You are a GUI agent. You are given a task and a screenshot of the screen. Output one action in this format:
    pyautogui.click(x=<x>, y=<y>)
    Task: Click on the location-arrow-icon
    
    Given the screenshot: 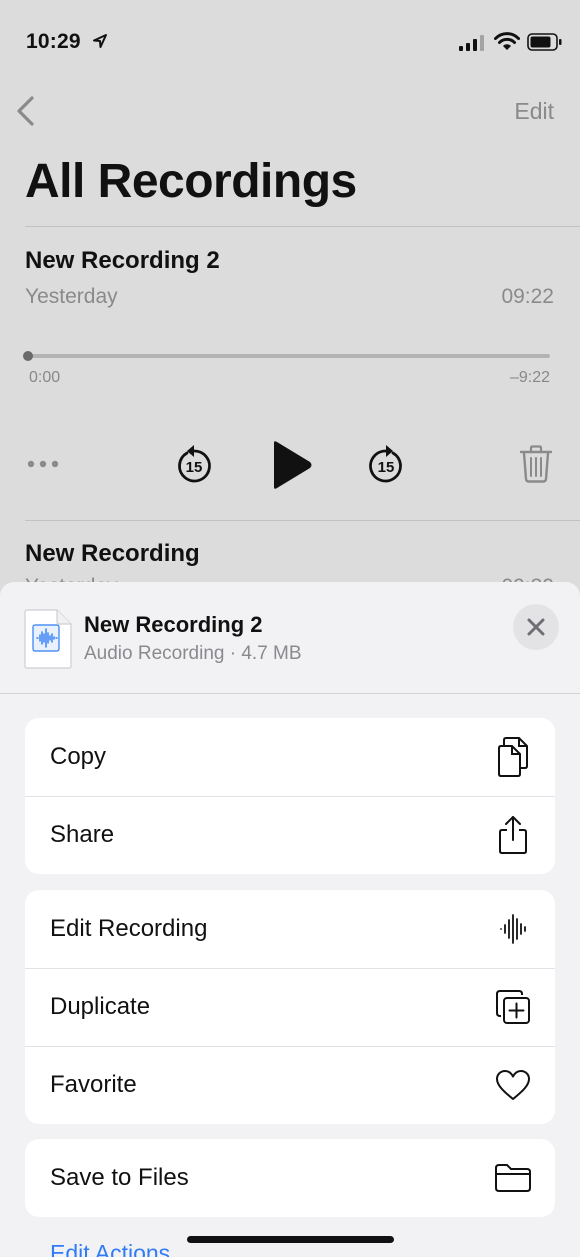 What is the action you would take?
    pyautogui.click(x=100, y=41)
    